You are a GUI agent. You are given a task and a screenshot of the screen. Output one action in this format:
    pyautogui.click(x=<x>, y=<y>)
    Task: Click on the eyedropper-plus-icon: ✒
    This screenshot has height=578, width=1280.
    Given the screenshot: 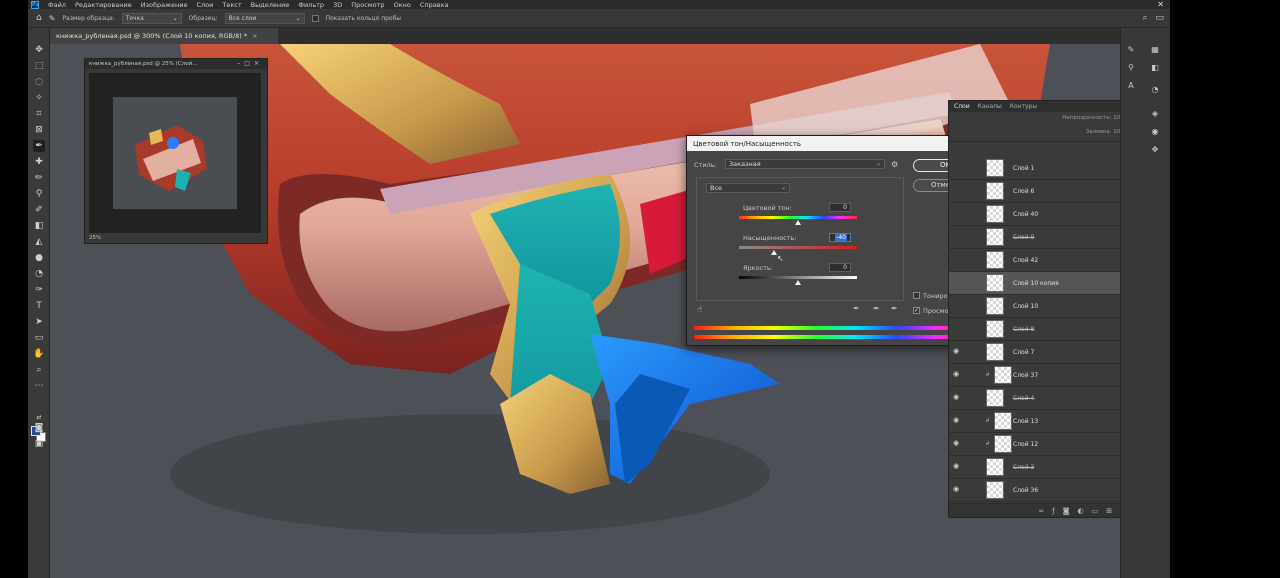 What is the action you would take?
    pyautogui.click(x=876, y=308)
    